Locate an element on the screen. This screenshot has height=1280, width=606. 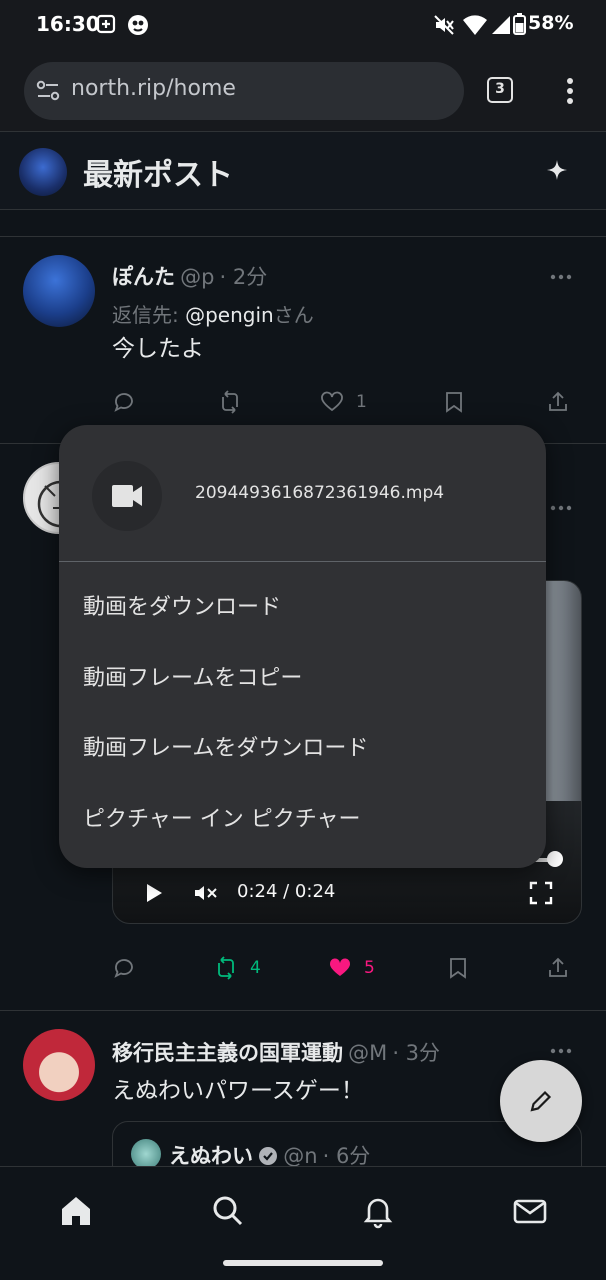
site-settings-icon is located at coordinates (48, 91).